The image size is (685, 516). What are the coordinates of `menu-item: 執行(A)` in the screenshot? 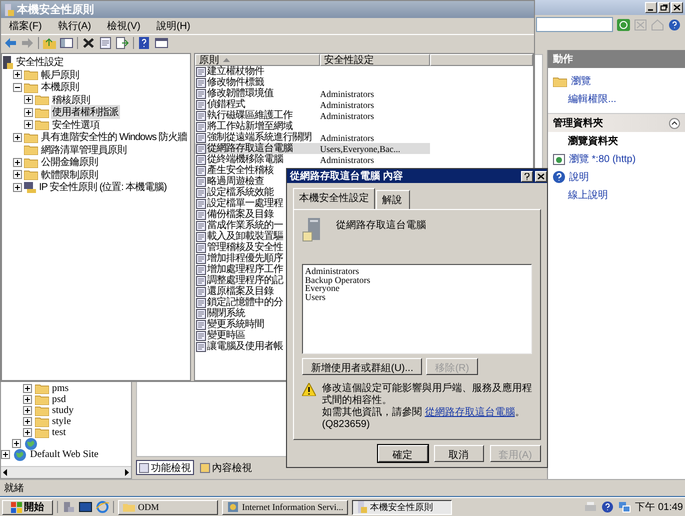 It's located at (75, 26).